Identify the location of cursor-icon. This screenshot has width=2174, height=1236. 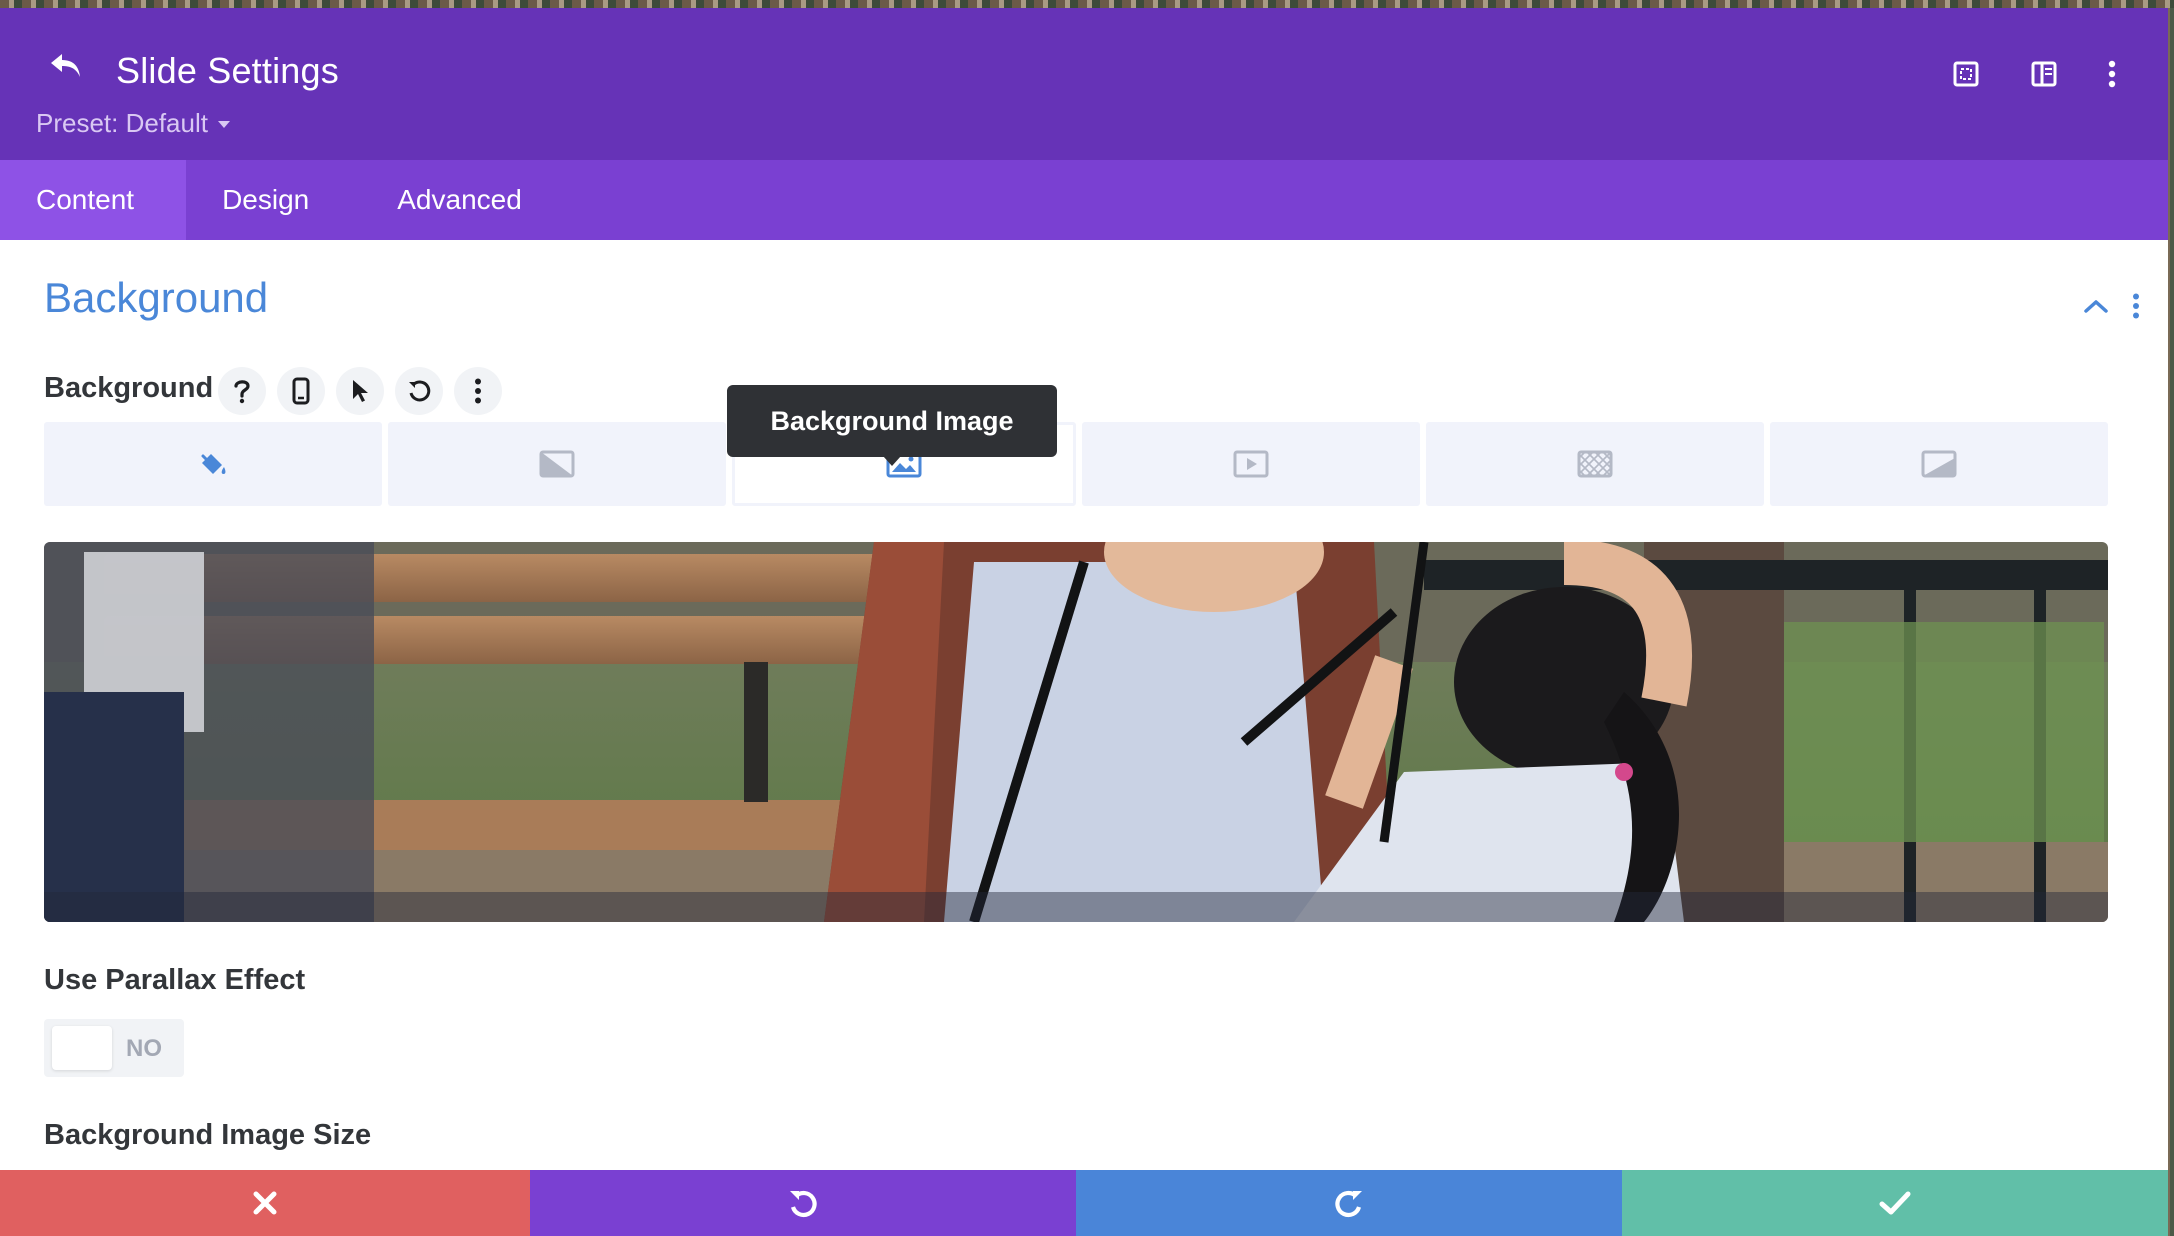
(360, 391).